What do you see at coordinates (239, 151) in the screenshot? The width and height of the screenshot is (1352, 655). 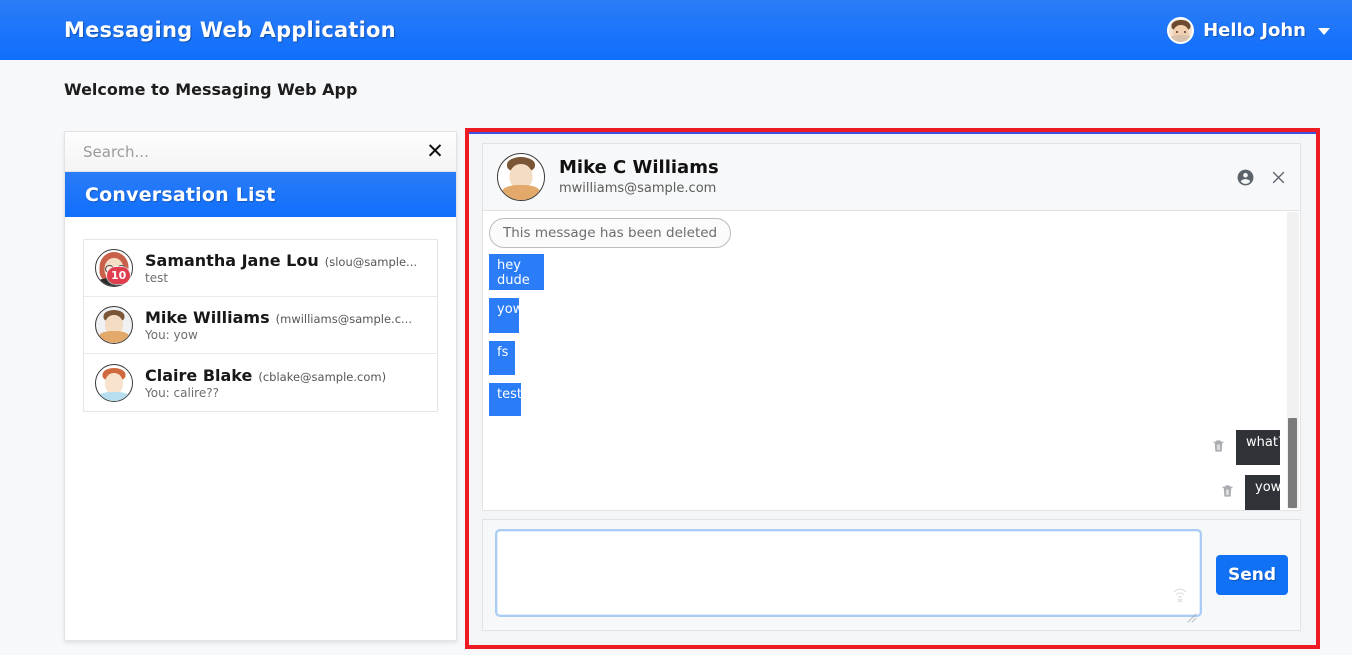 I see `search-input` at bounding box center [239, 151].